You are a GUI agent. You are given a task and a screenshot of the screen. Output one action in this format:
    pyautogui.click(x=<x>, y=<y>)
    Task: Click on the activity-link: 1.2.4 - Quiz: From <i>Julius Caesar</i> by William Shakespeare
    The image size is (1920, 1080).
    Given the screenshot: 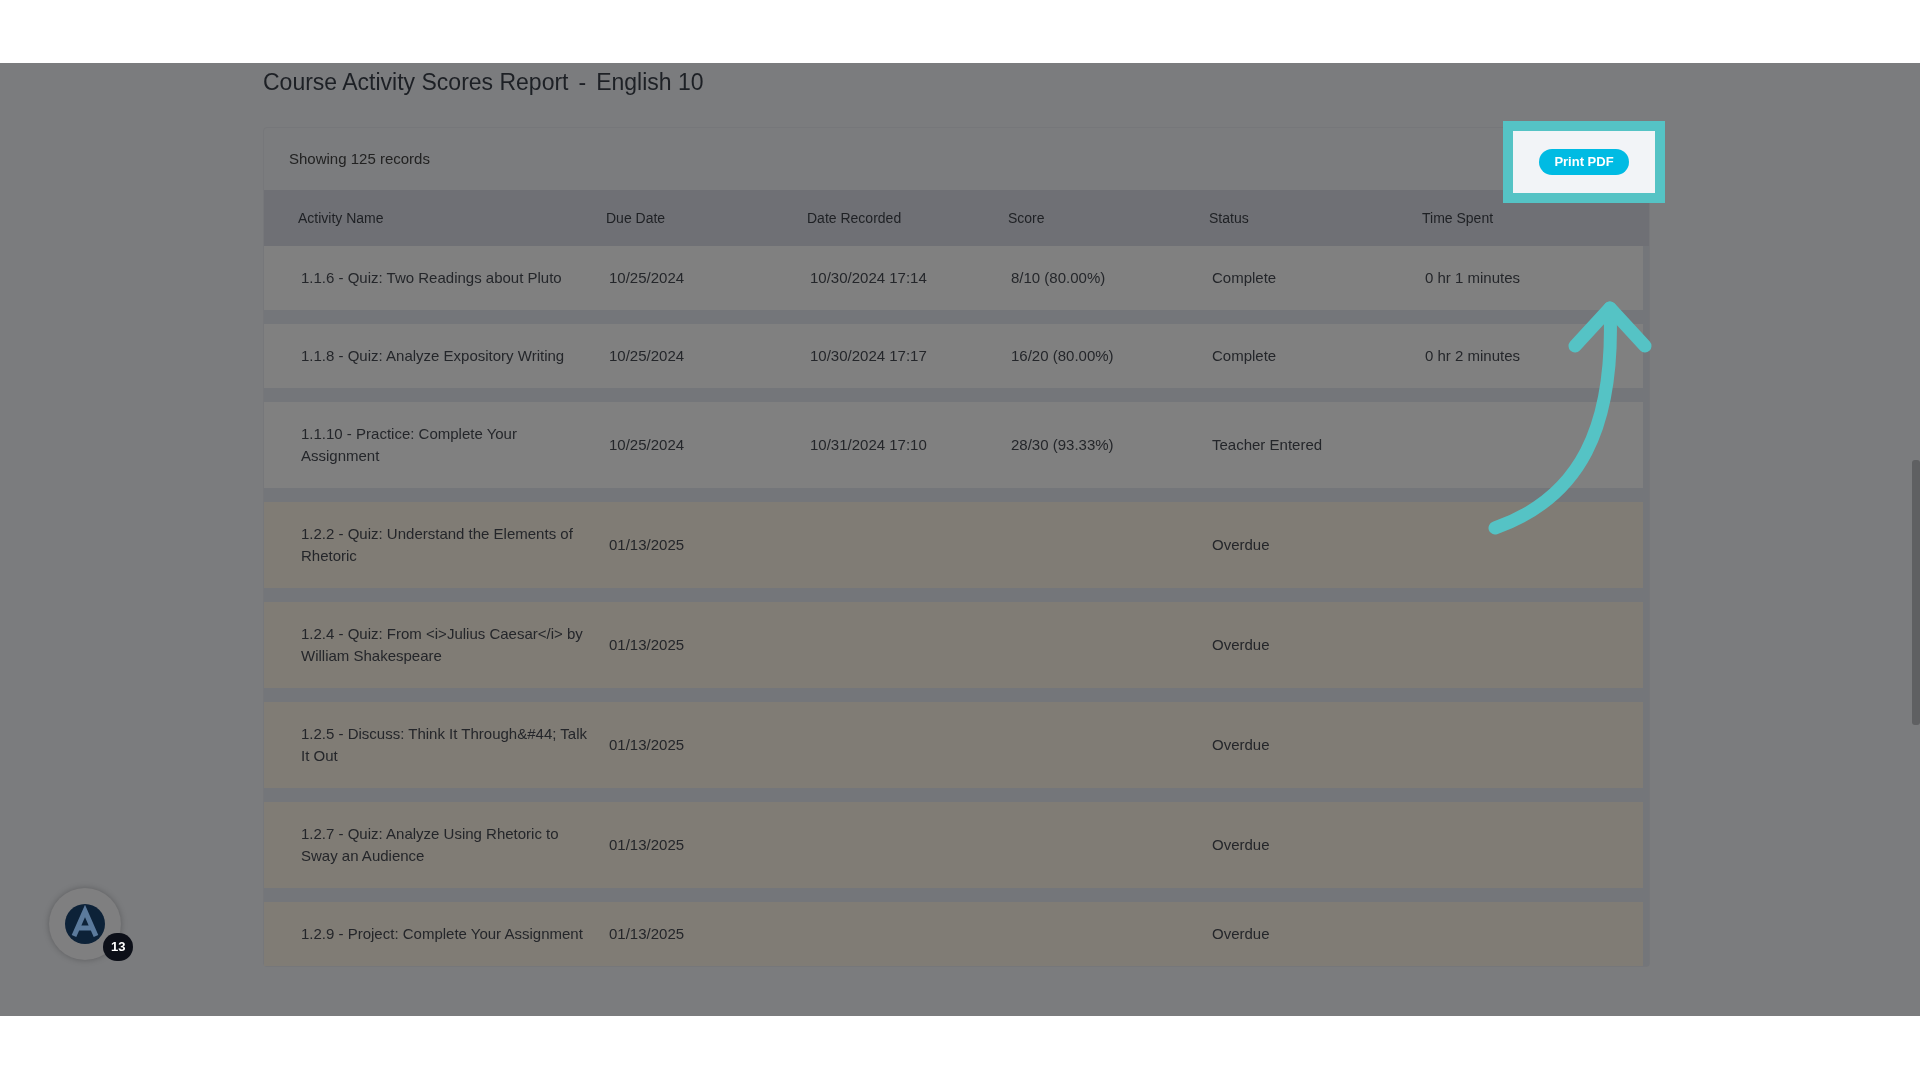 What is the action you would take?
    pyautogui.click(x=448, y=645)
    